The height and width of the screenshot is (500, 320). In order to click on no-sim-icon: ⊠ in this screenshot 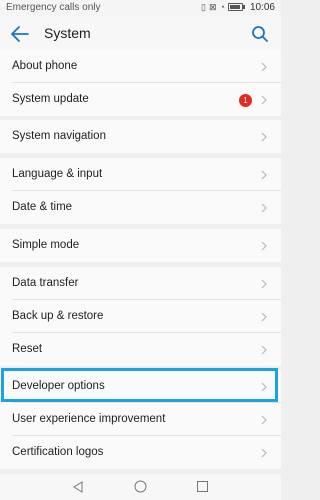, I will do `click(212, 7)`.